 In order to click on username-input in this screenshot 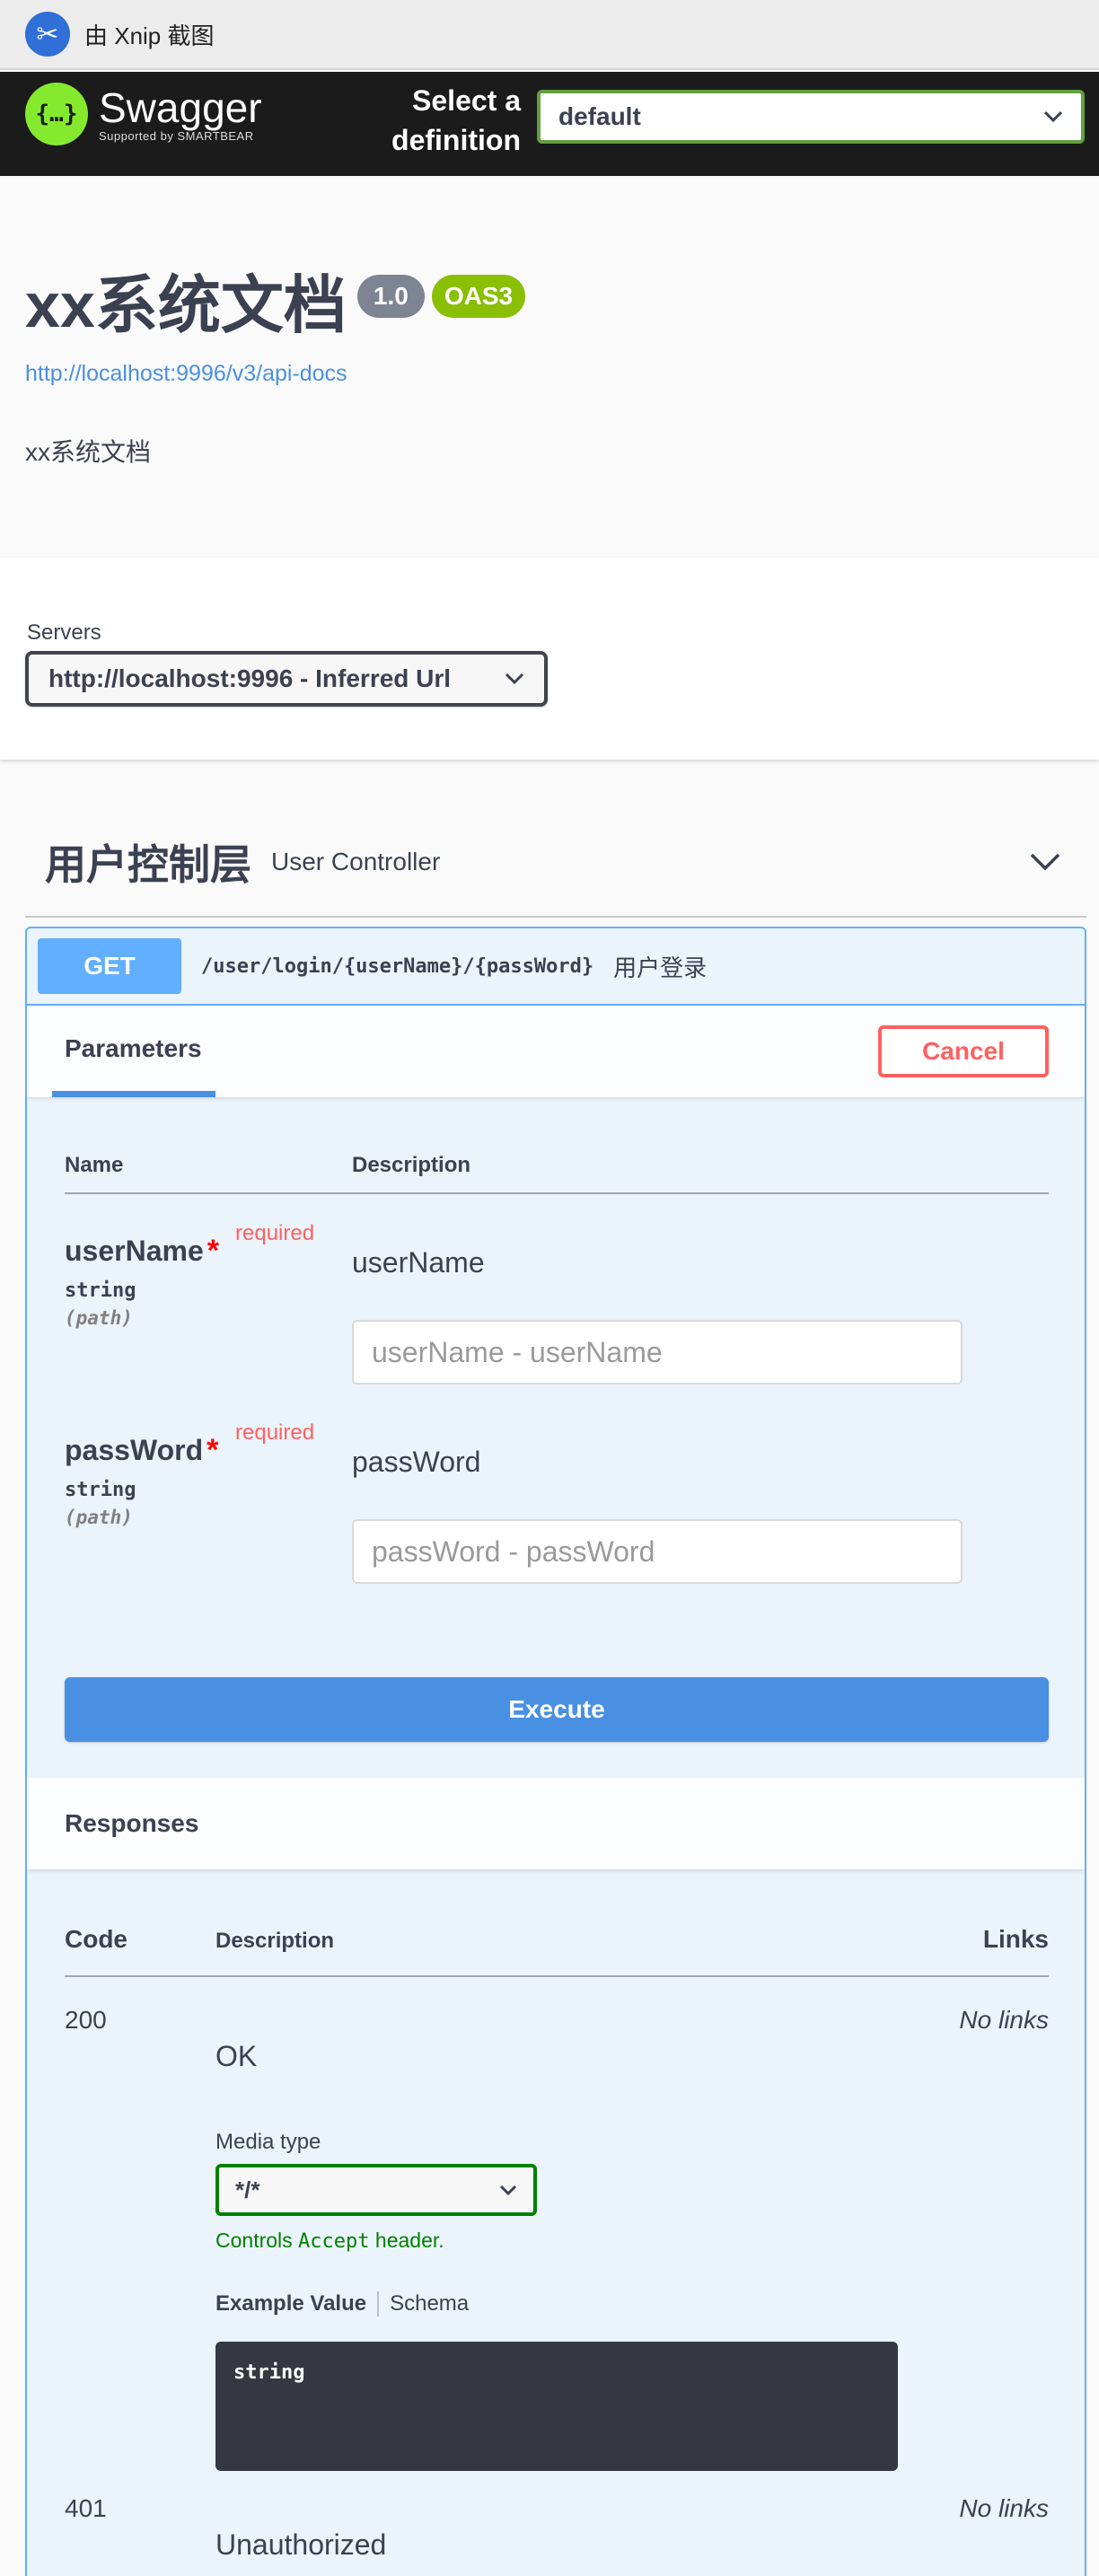, I will do `click(657, 1352)`.